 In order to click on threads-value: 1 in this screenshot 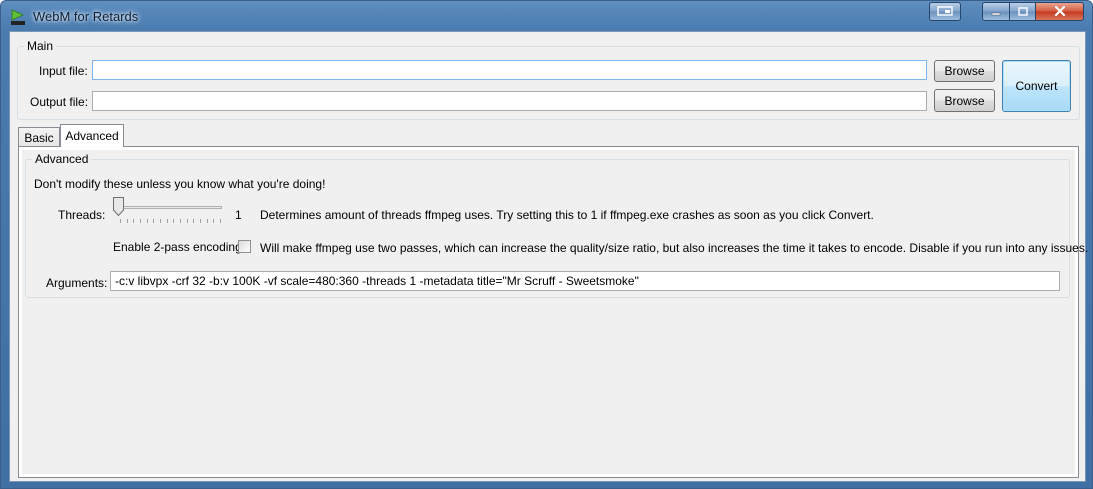, I will do `click(238, 215)`.